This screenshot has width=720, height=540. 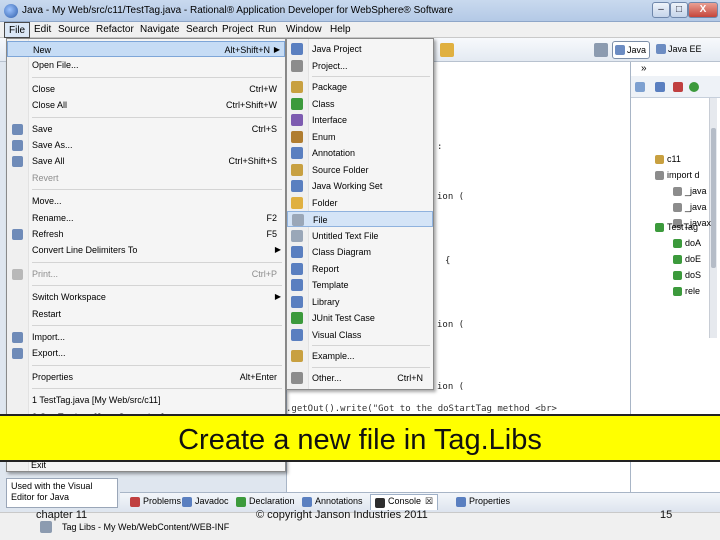 I want to click on file-menu-save: Save Ctrl+S, so click(x=146, y=129).